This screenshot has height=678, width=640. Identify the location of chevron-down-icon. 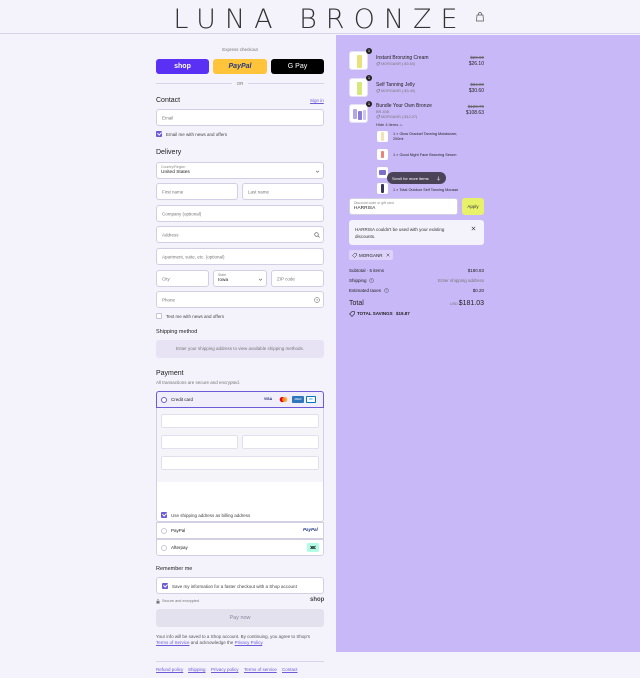
(317, 171).